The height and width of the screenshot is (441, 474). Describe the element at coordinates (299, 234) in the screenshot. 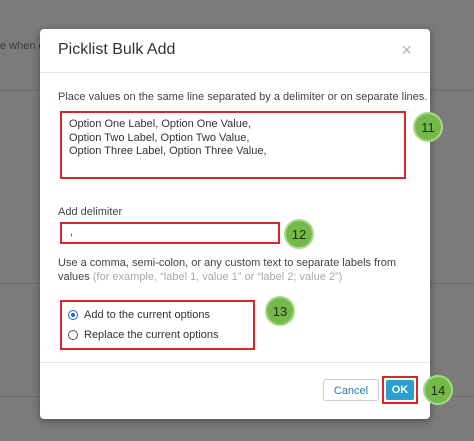

I see `step-callout-12: 12` at that location.